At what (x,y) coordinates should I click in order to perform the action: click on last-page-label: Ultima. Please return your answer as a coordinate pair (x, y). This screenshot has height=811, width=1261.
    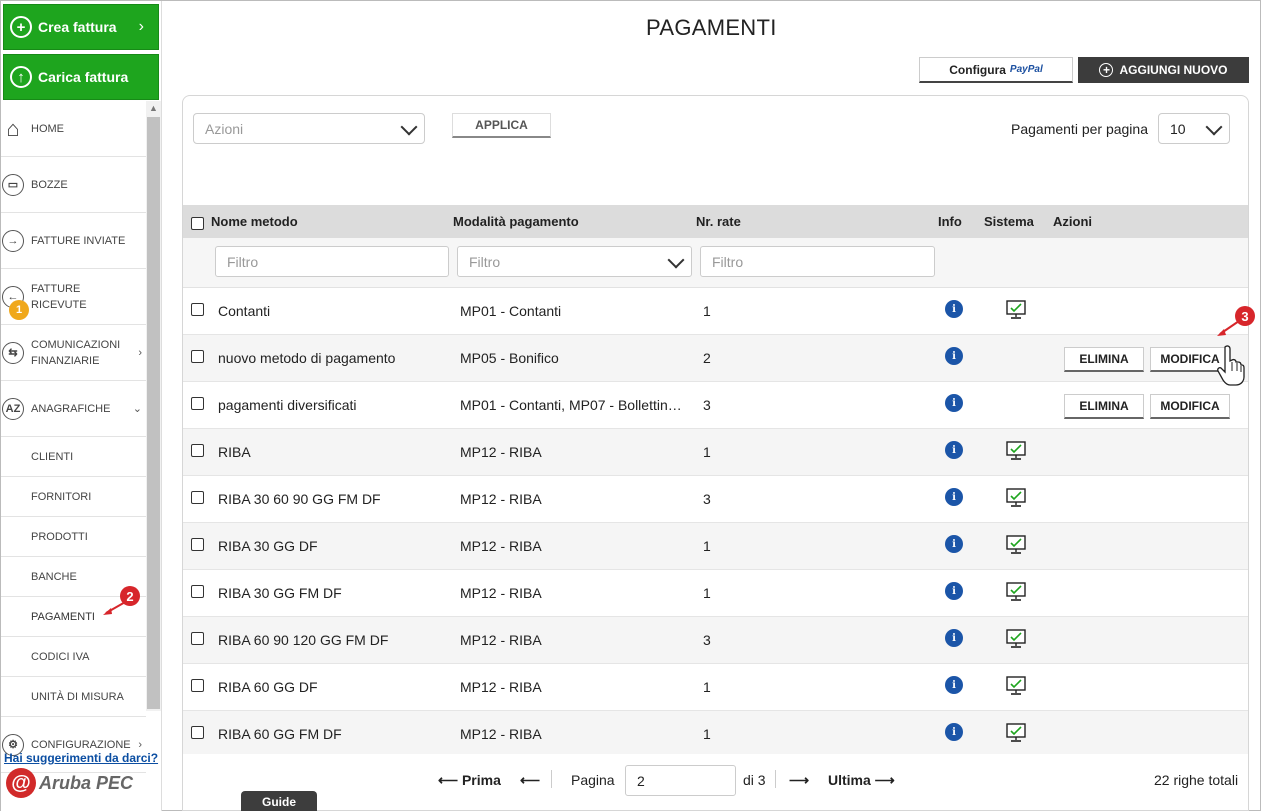
    Looking at the image, I should click on (849, 780).